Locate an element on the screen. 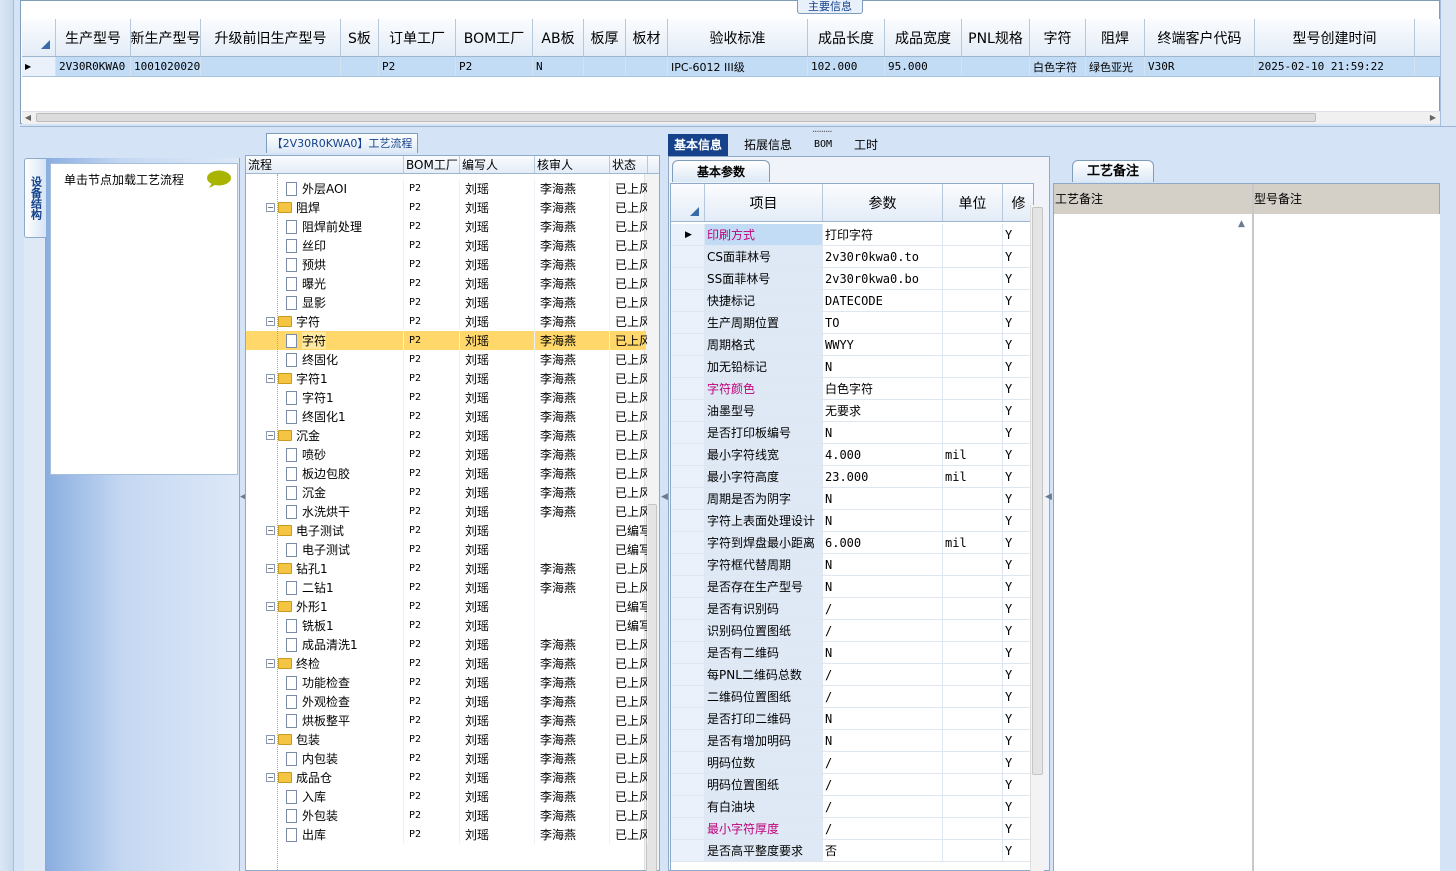 The height and width of the screenshot is (871, 1456). tree-row: 板边包胶 P2 刘瑶 李海燕 已上风 is located at coordinates (447, 473).